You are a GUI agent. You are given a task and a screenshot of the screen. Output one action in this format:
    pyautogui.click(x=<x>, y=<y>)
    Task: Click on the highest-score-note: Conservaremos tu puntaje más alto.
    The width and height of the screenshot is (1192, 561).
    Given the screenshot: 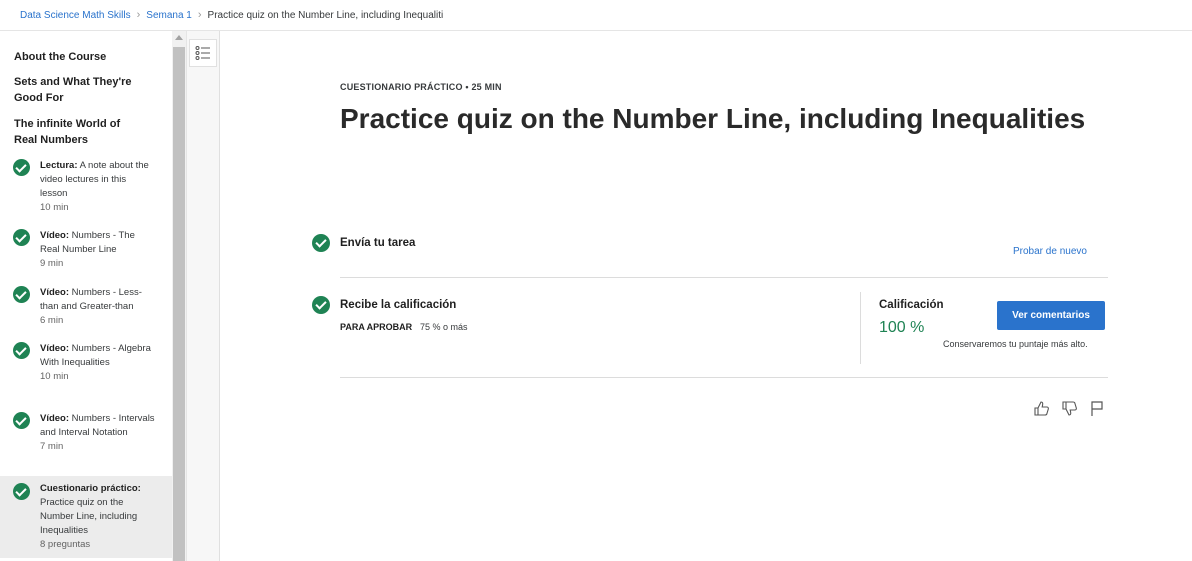 What is the action you would take?
    pyautogui.click(x=1015, y=344)
    